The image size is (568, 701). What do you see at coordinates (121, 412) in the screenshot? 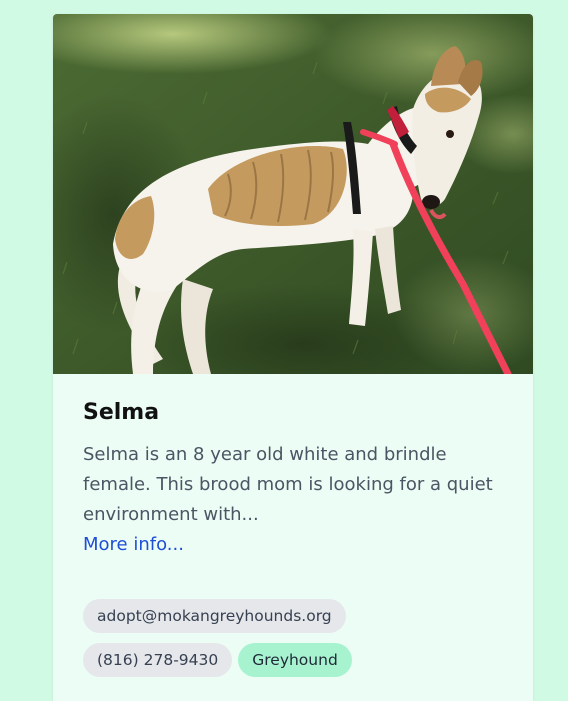
I see `dog-name: Selma` at bounding box center [121, 412].